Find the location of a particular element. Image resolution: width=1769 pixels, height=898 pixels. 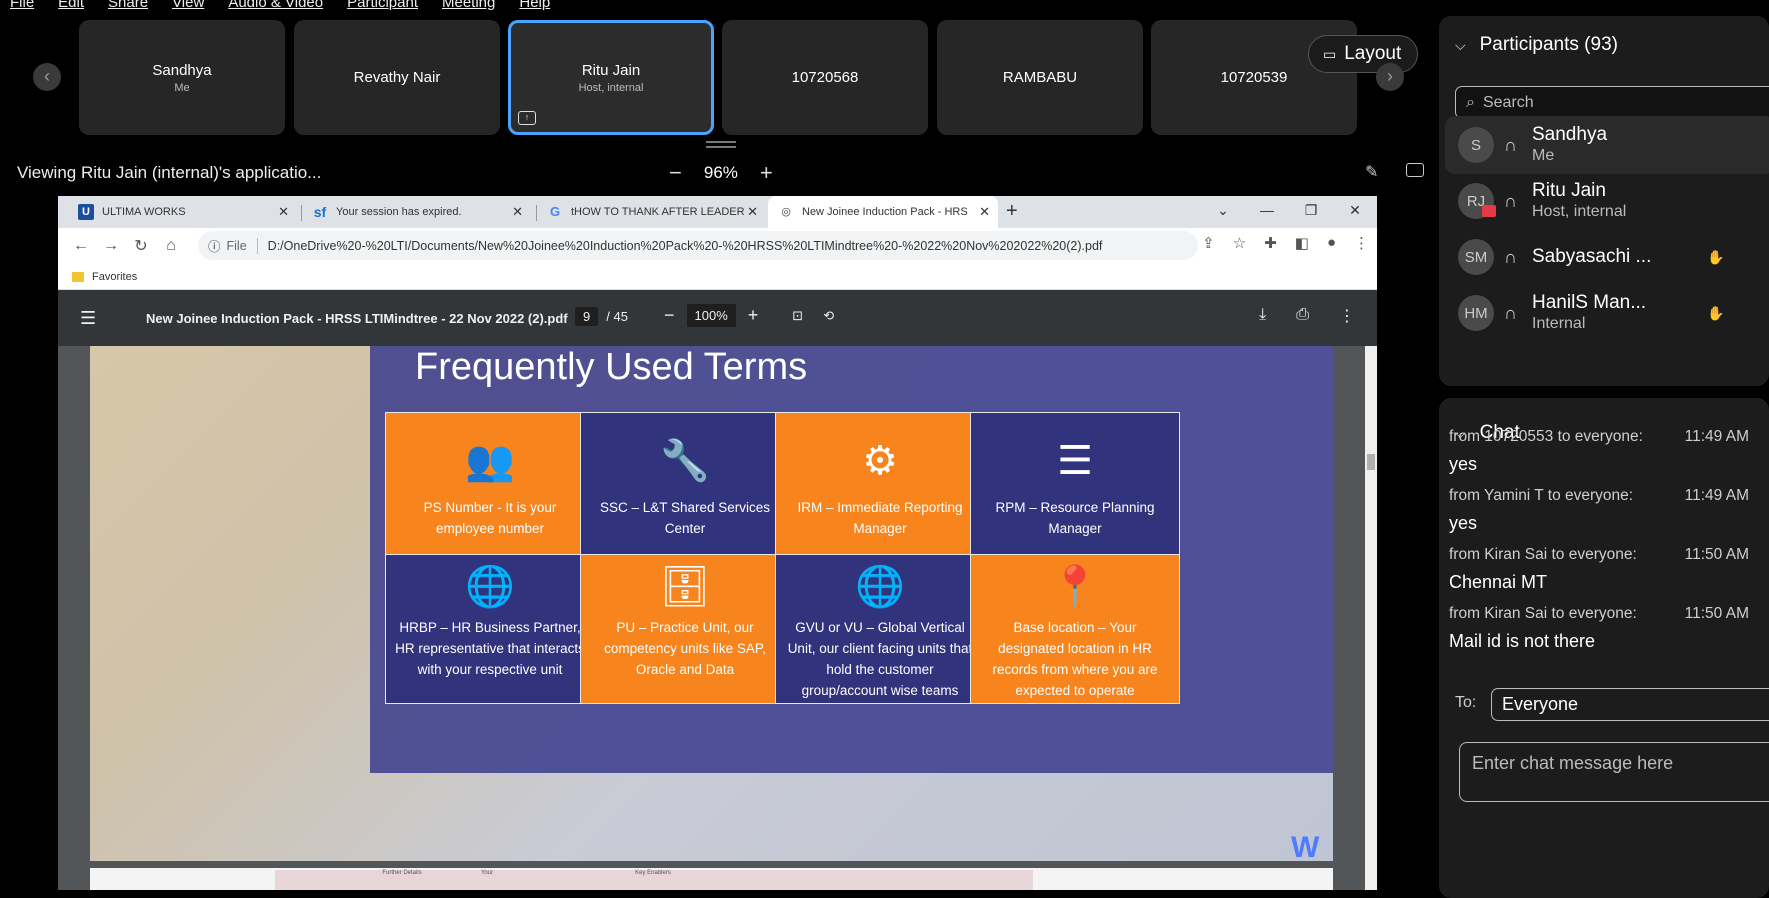

browser-tab-active: ◎ New Joinee Induction Pack - HRS ✕ is located at coordinates (883, 212).